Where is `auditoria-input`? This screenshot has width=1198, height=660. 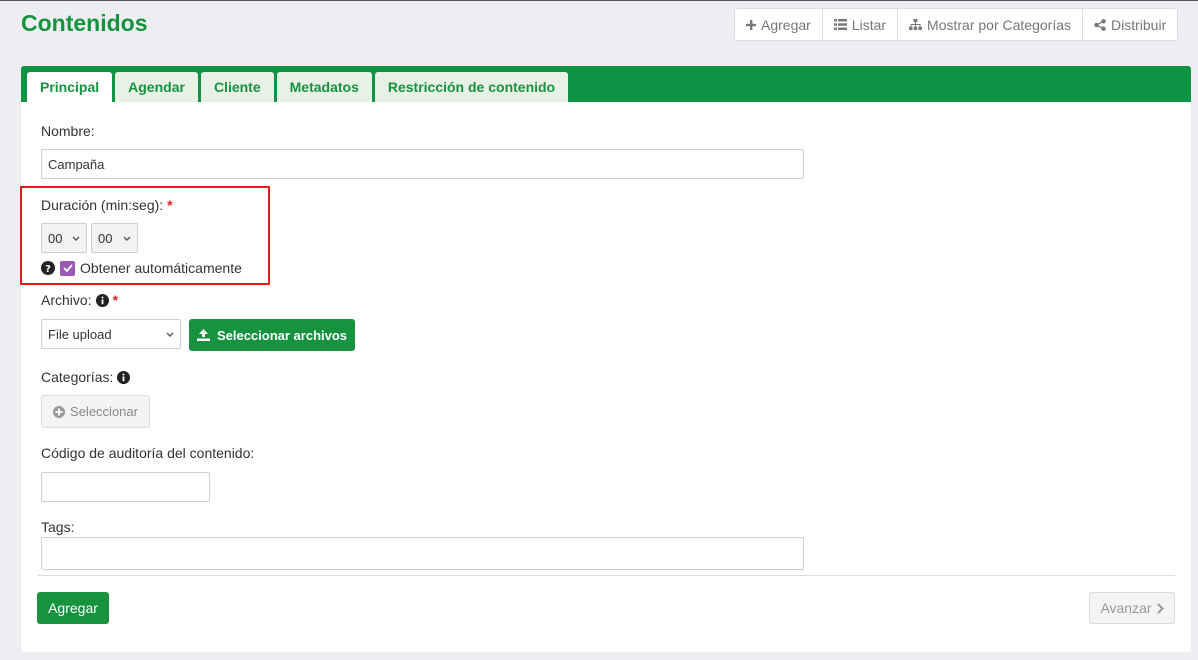
auditoria-input is located at coordinates (125, 487).